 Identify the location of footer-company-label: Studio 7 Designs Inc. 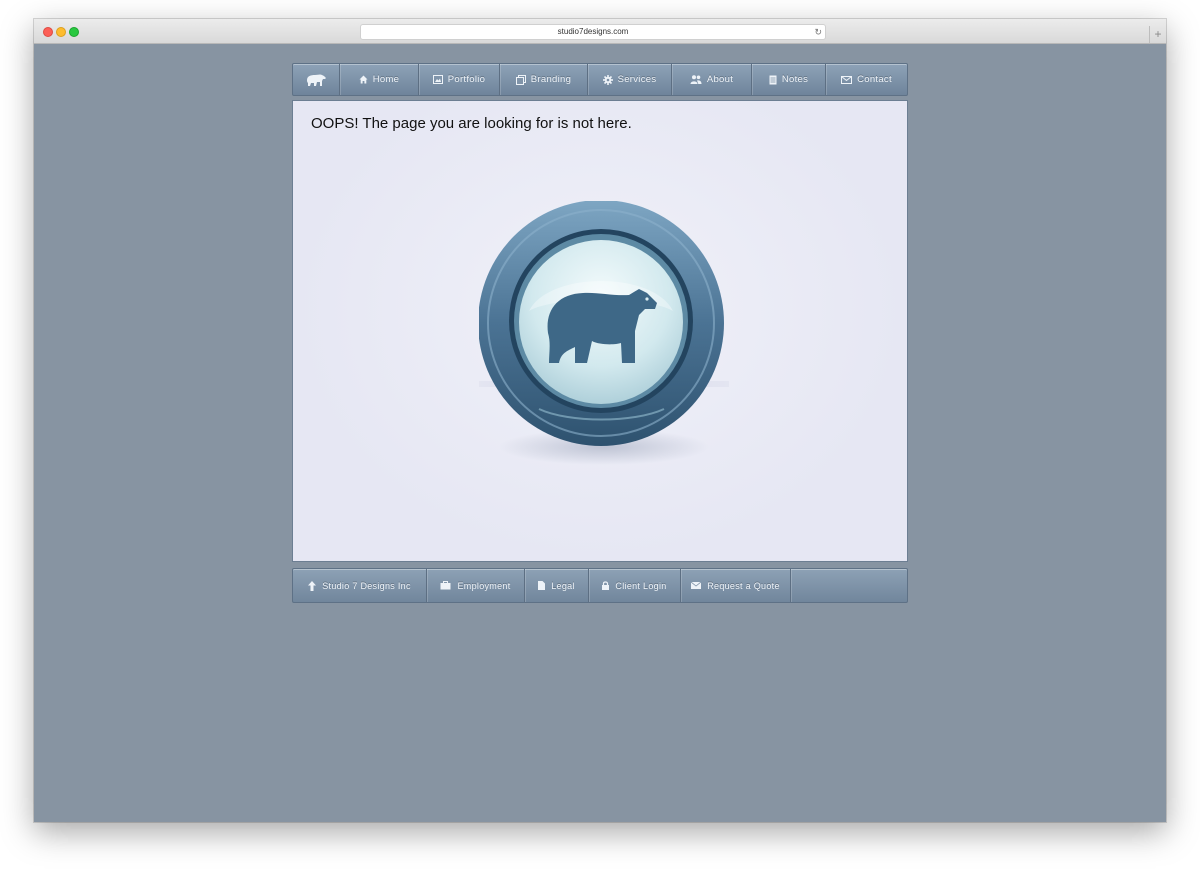
(366, 585).